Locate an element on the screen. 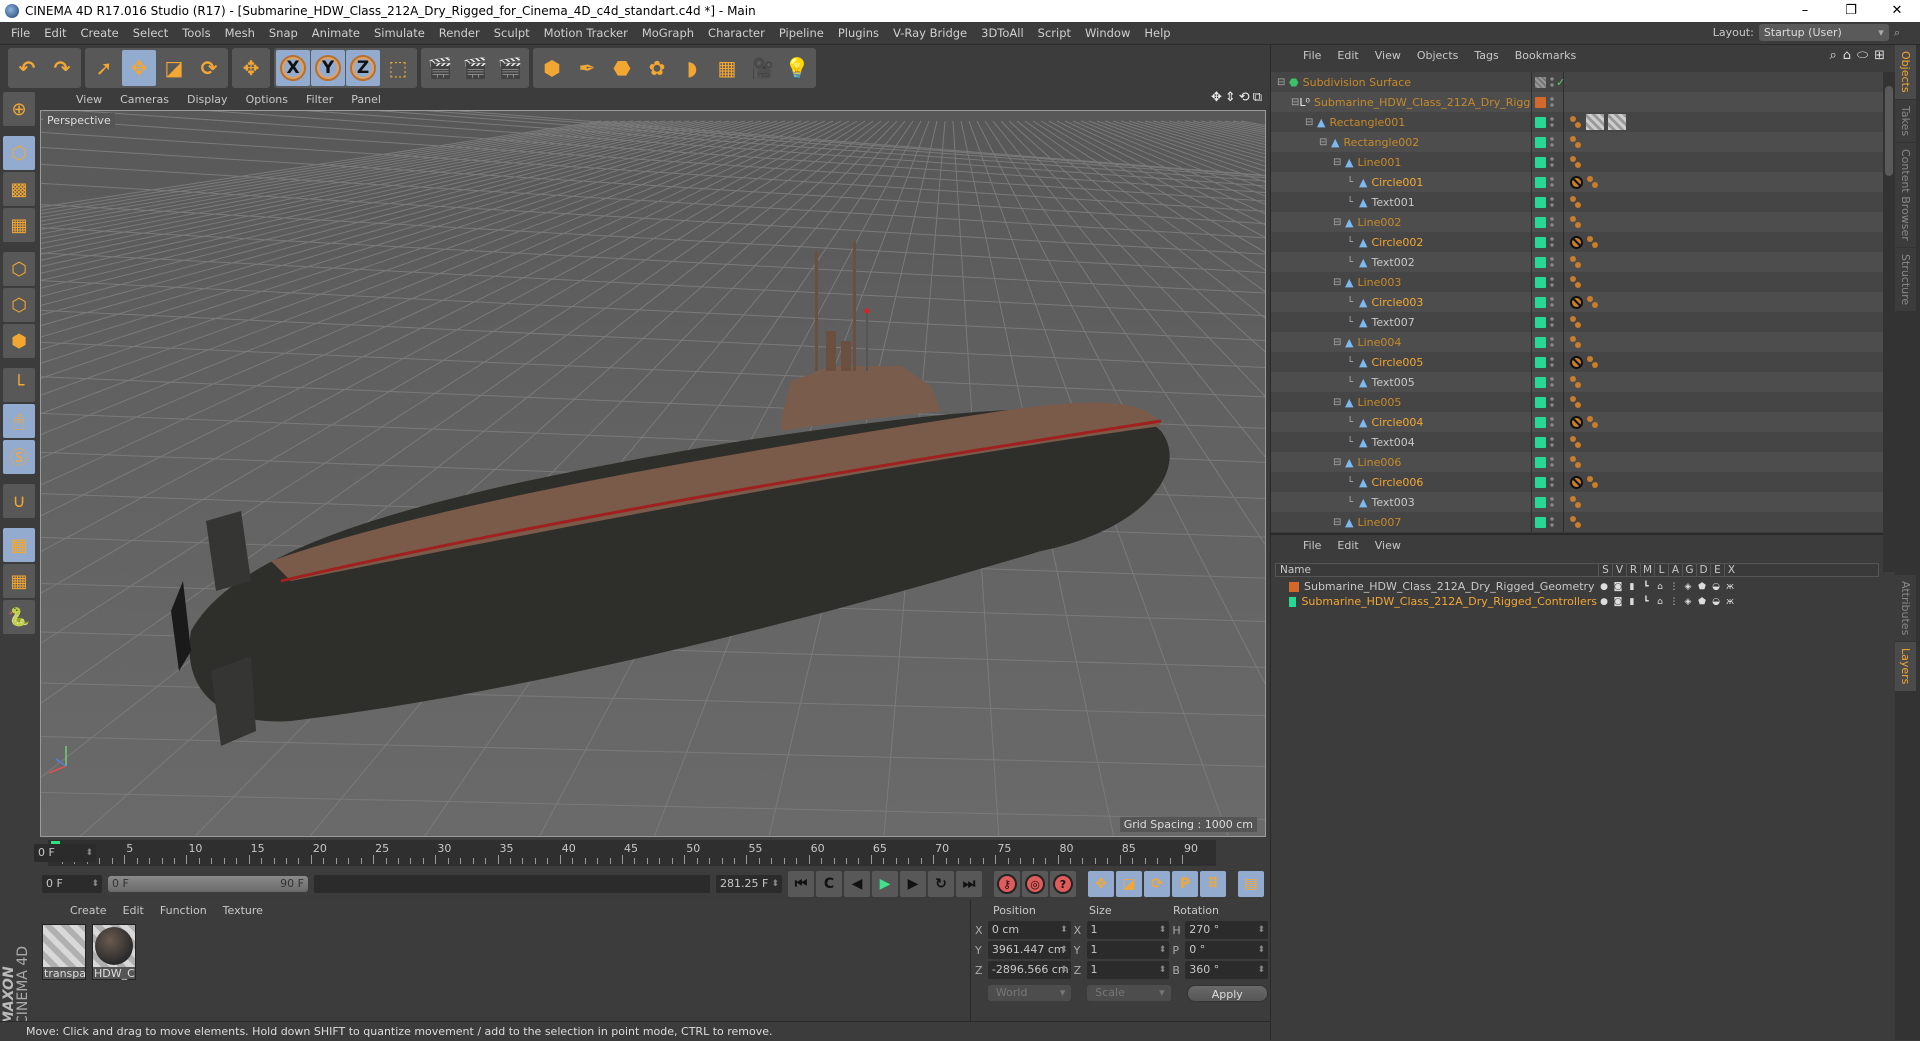 This screenshot has width=1920, height=1041. previous-key-button: C is located at coordinates (829, 884).